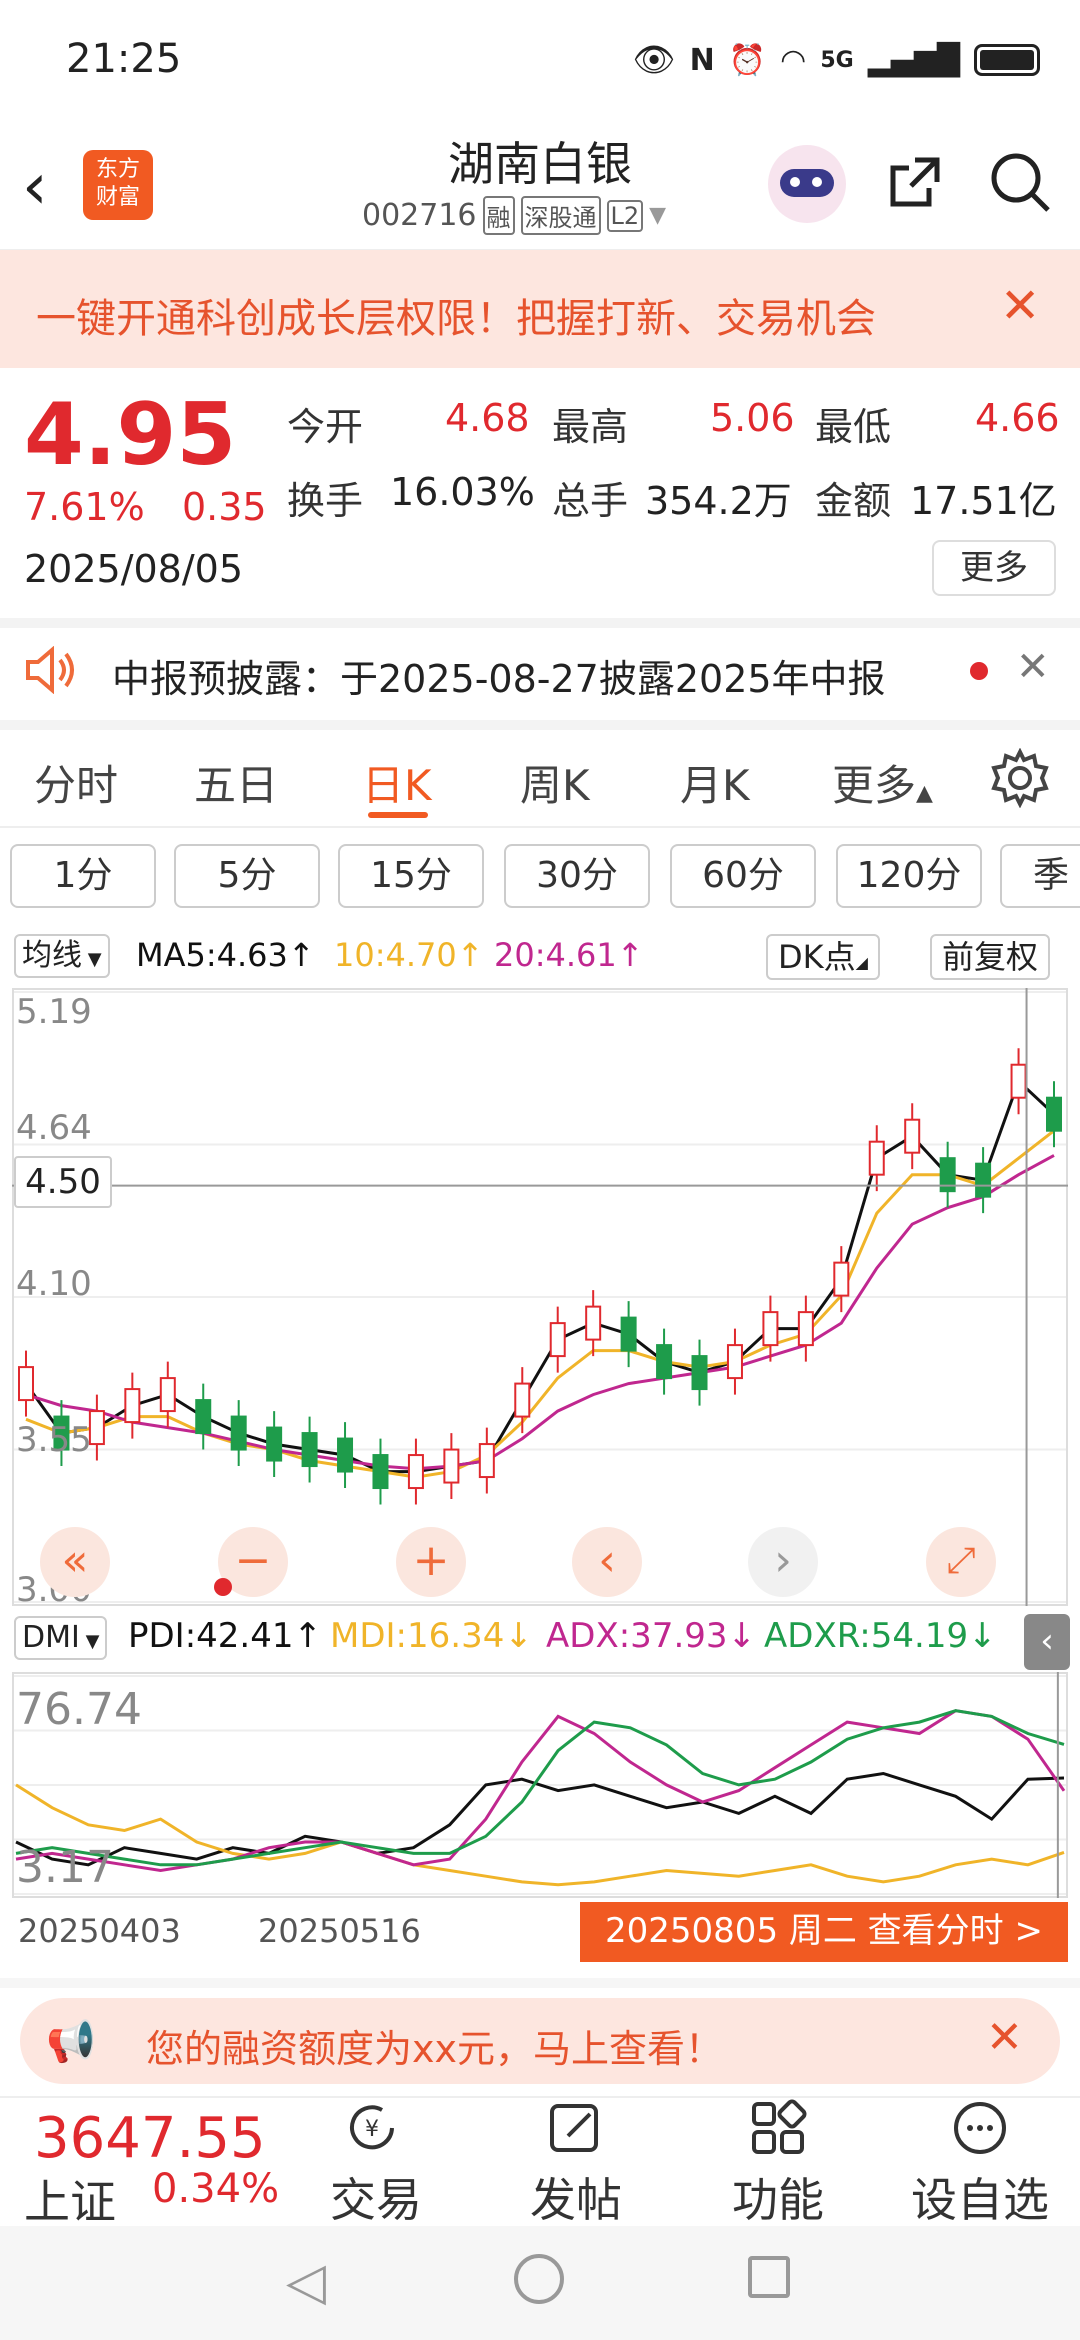 Image resolution: width=1080 pixels, height=2340 pixels. I want to click on function-icon, so click(778, 2128).